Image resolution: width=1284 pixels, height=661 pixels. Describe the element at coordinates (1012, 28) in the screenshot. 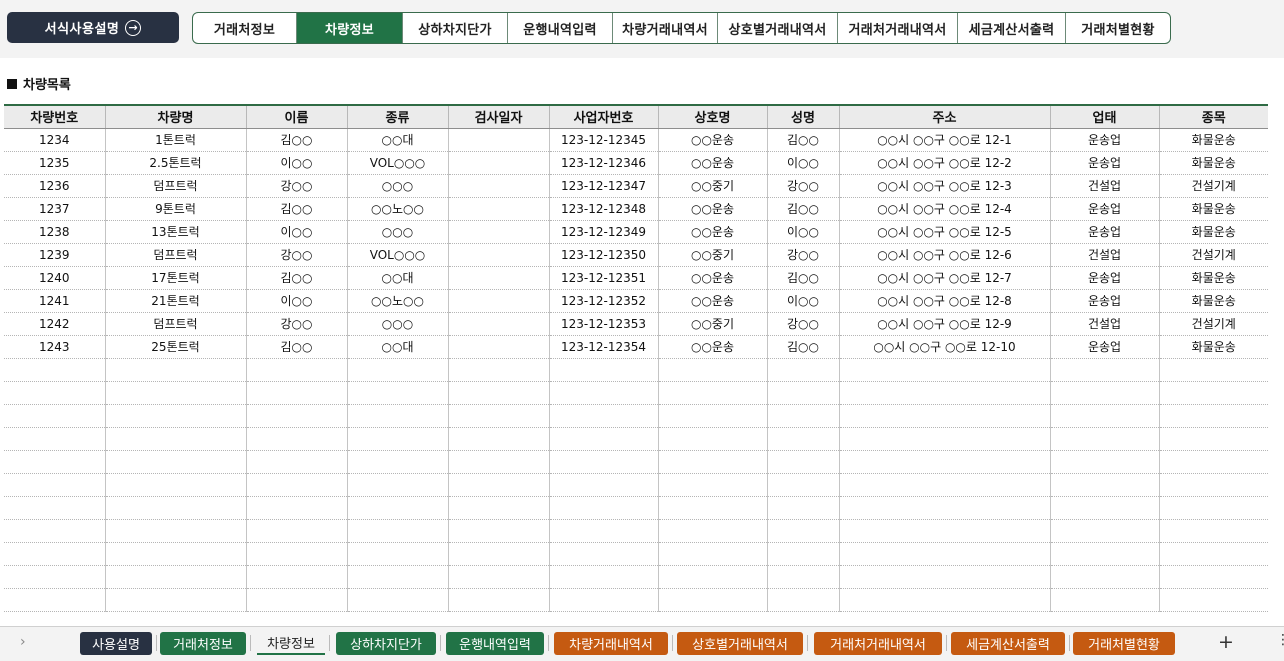

I see `nav-tab-8: 세금계산서출력` at that location.